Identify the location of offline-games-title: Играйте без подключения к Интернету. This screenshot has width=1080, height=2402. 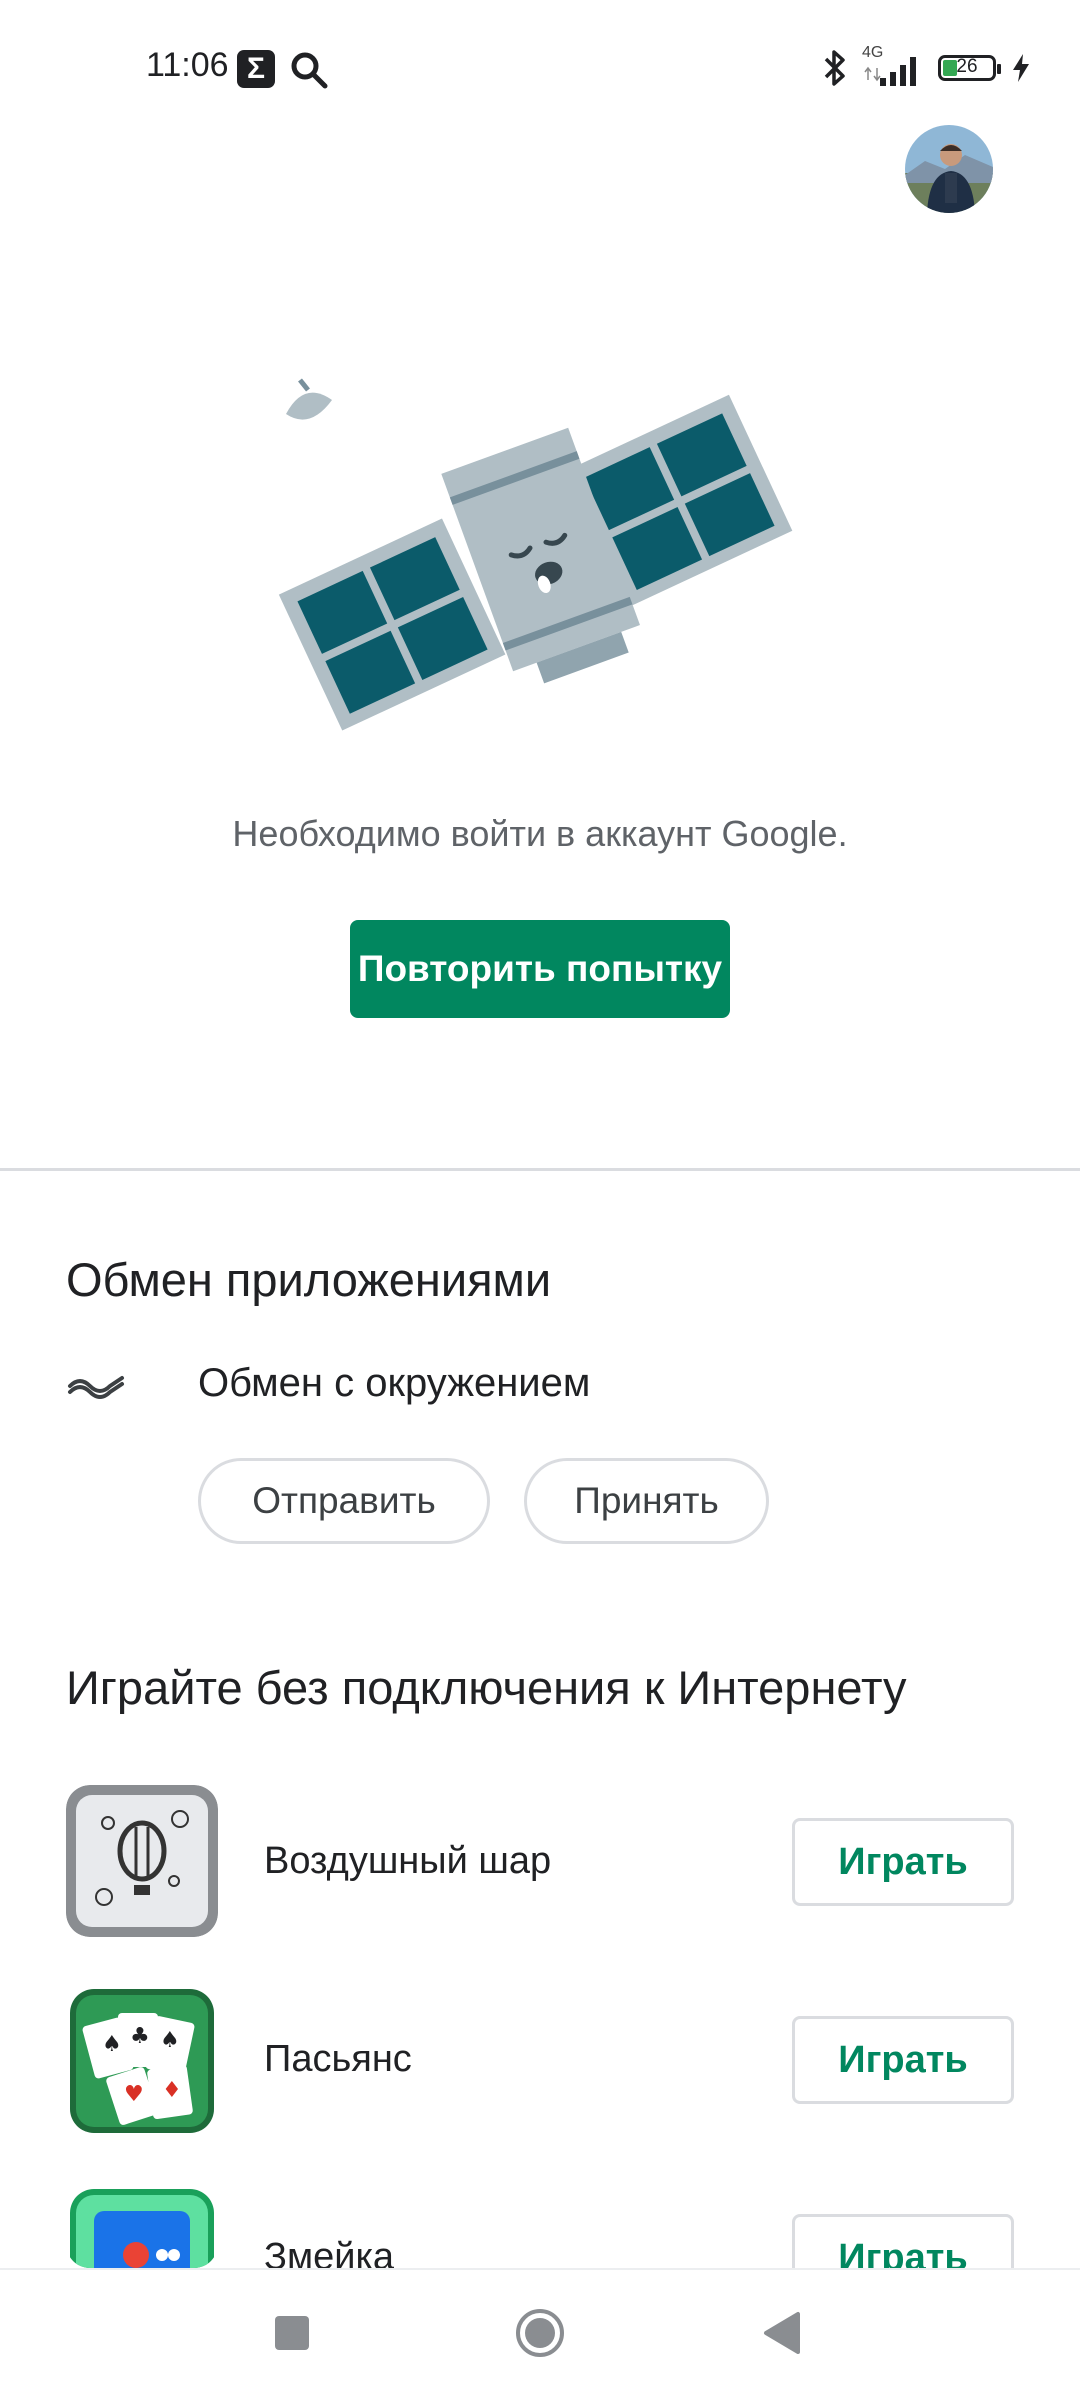
(486, 1687).